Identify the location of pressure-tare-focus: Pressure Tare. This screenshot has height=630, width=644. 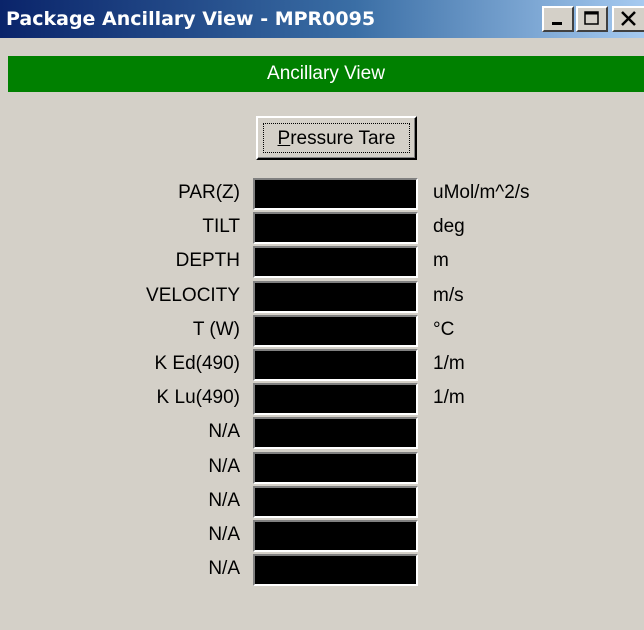
(336, 138).